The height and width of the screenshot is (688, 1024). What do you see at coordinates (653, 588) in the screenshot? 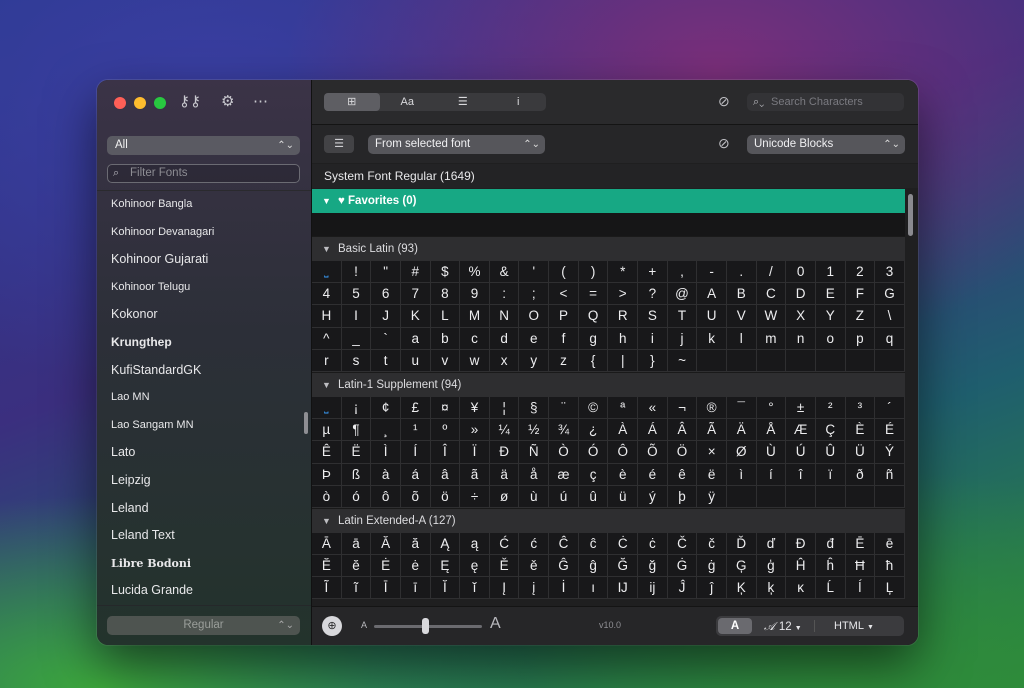
I see `character-cell: ĳ` at bounding box center [653, 588].